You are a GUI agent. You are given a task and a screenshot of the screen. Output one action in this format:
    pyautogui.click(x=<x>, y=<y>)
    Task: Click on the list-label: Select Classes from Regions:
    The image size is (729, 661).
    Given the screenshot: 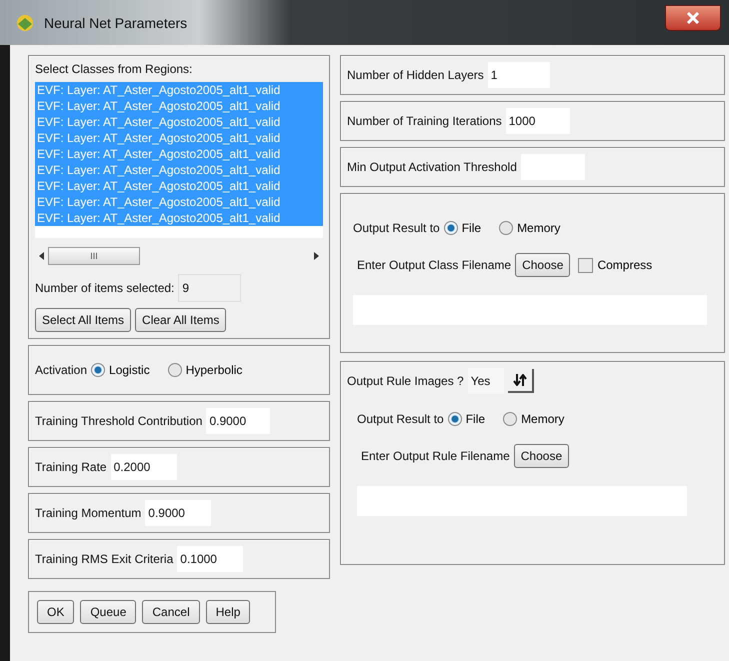 What is the action you would take?
    pyautogui.click(x=114, y=69)
    